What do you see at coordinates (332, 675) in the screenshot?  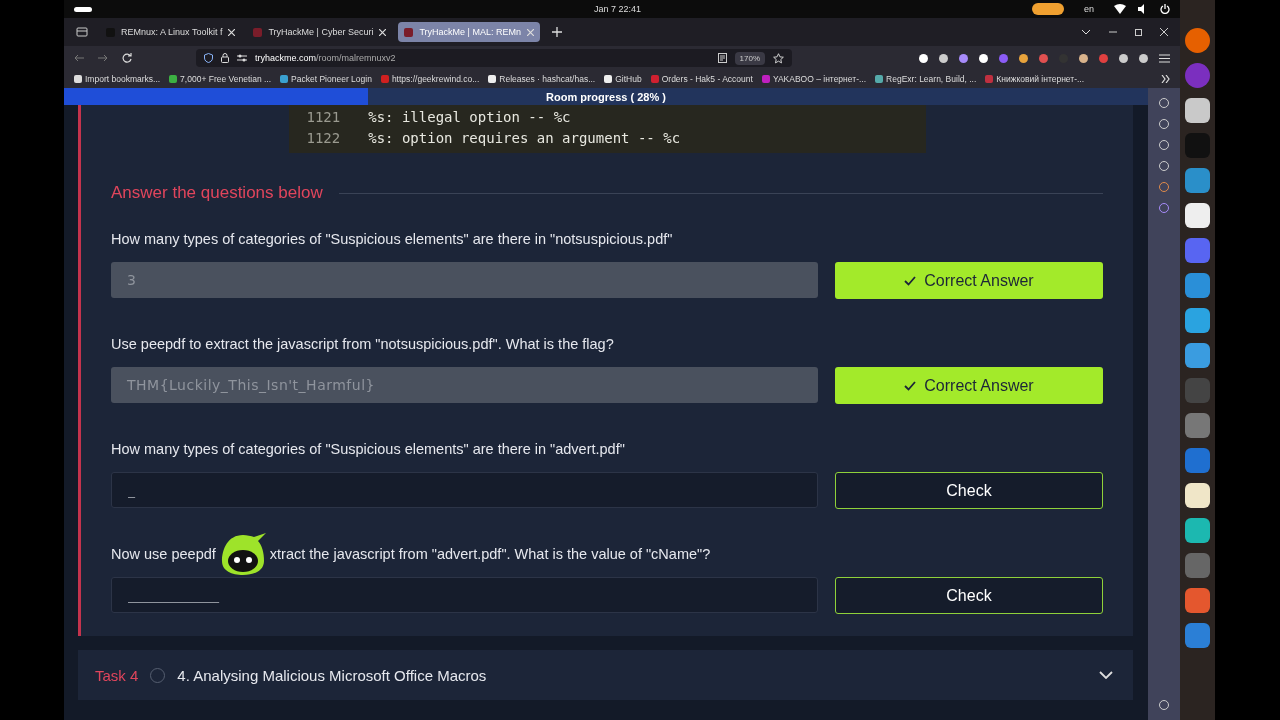 I see `task-title: 4. Analysing Malicious Microsoft Office Macros` at bounding box center [332, 675].